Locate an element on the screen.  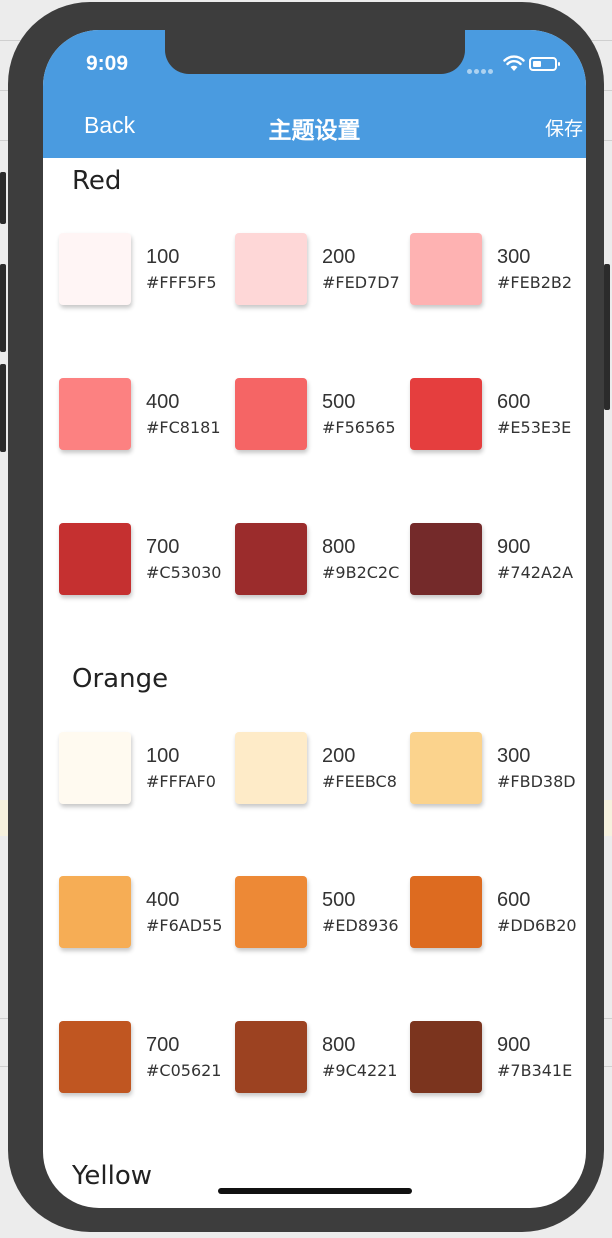
swatch-hex-label: #C05621 is located at coordinates (184, 1070).